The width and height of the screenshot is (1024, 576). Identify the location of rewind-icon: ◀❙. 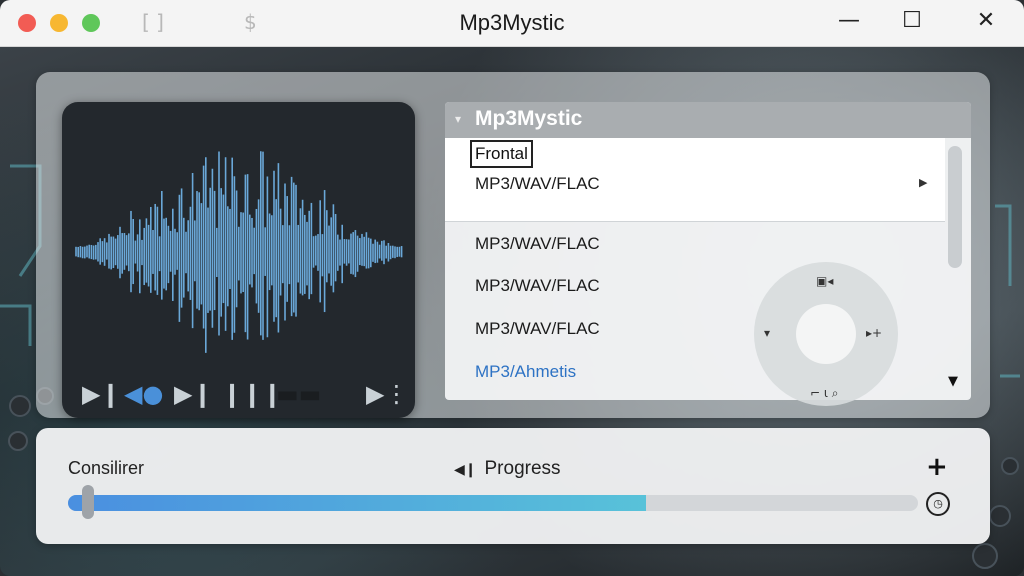
(465, 469).